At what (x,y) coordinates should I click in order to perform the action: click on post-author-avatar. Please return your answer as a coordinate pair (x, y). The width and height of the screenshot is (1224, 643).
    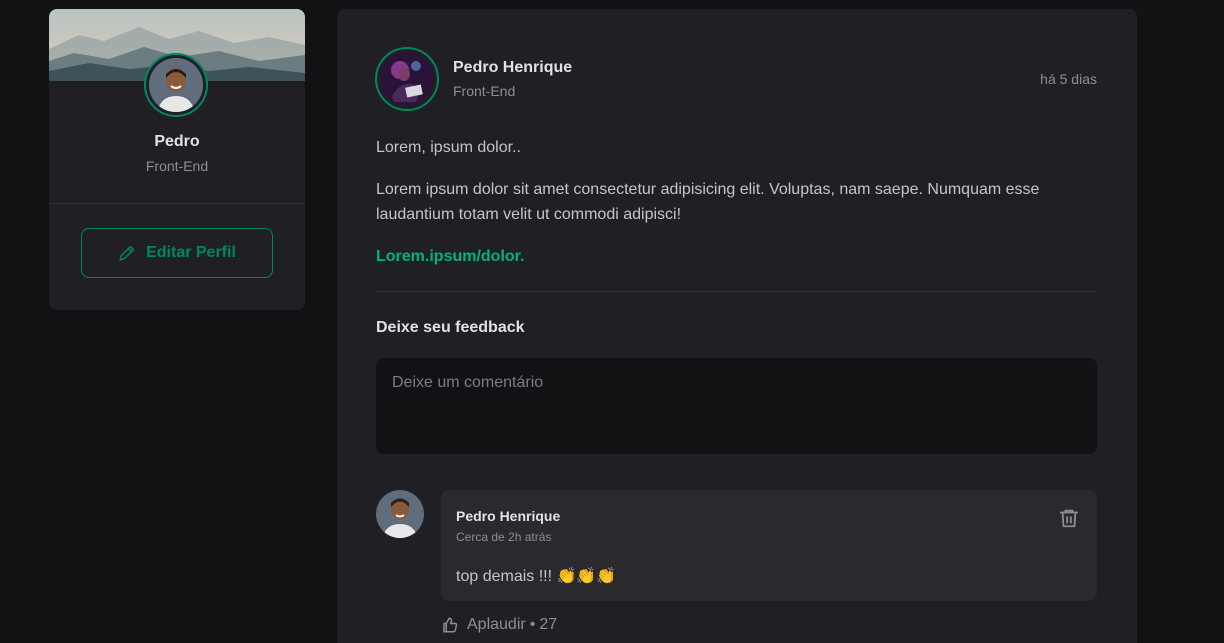
    Looking at the image, I should click on (407, 79).